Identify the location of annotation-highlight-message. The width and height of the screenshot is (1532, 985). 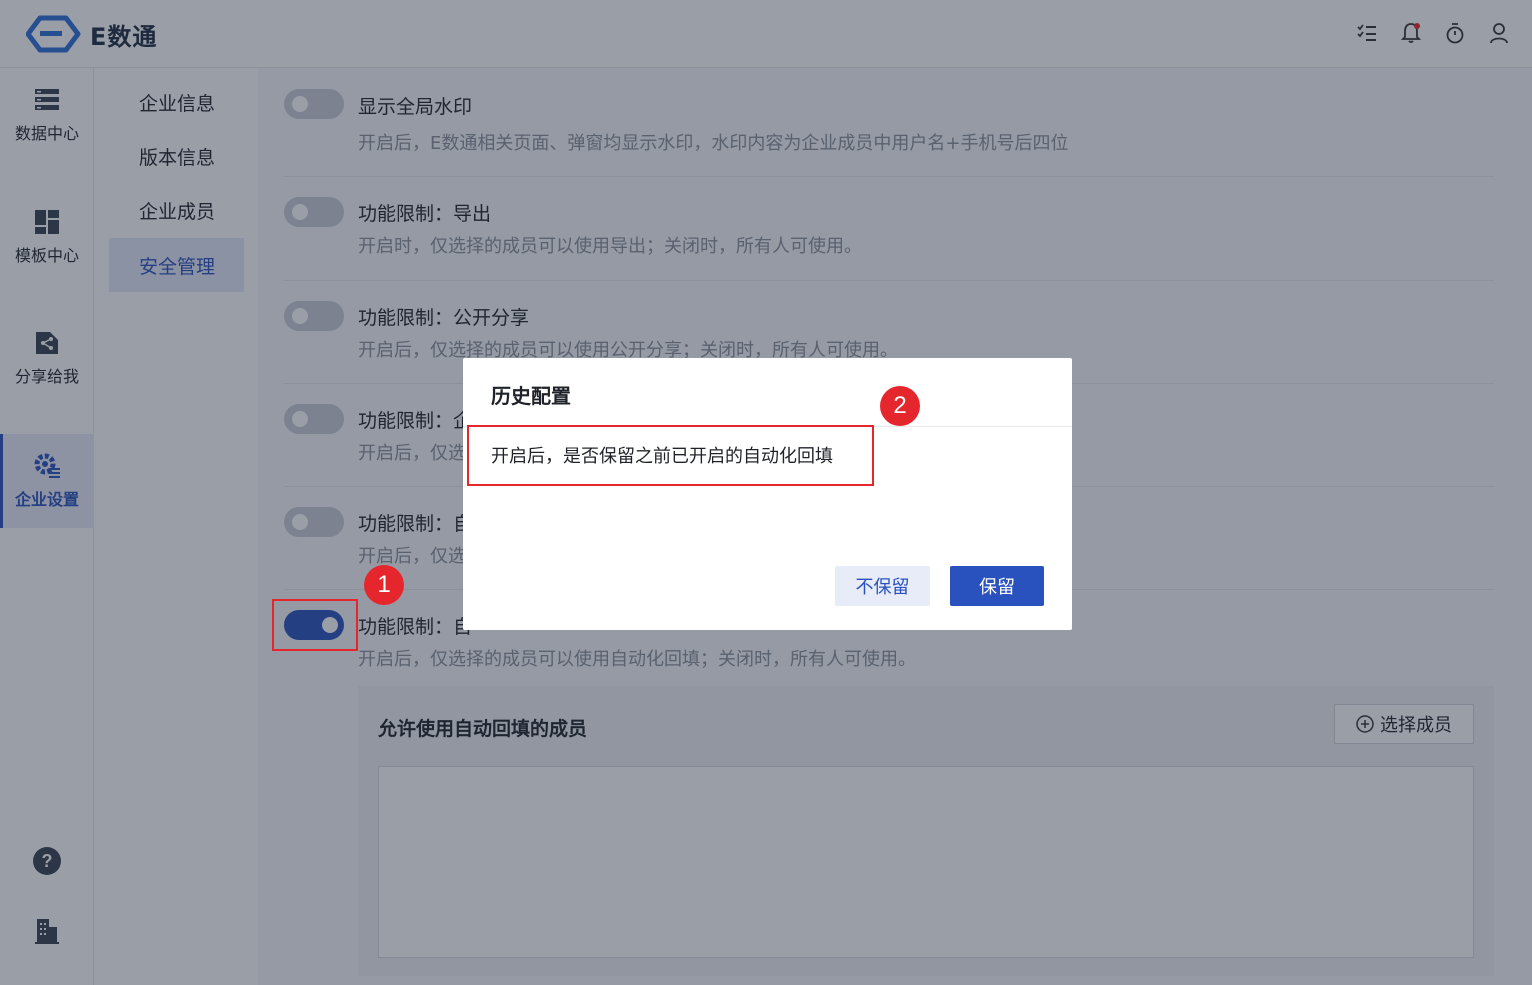
(670, 455).